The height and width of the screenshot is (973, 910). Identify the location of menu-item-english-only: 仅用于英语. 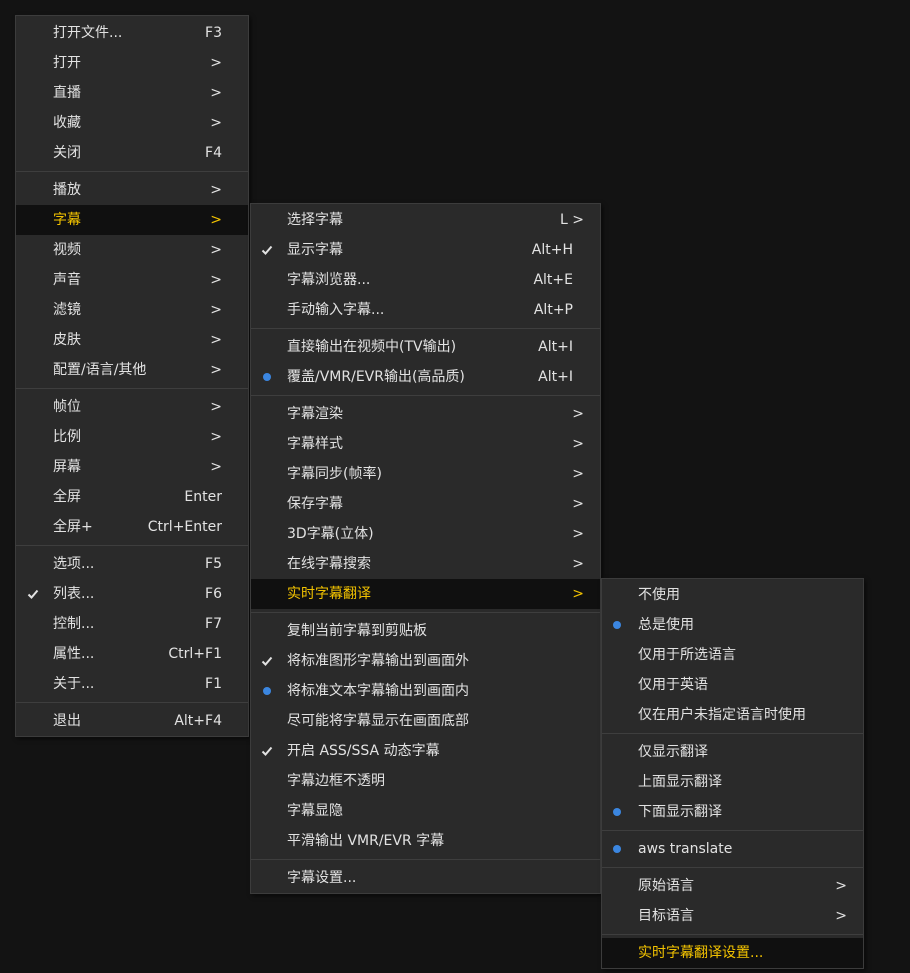
(732, 685).